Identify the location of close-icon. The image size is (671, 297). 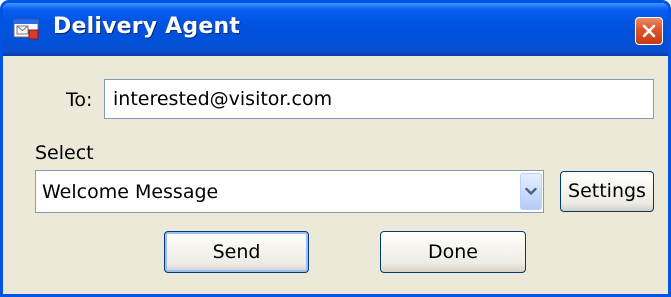
(649, 31).